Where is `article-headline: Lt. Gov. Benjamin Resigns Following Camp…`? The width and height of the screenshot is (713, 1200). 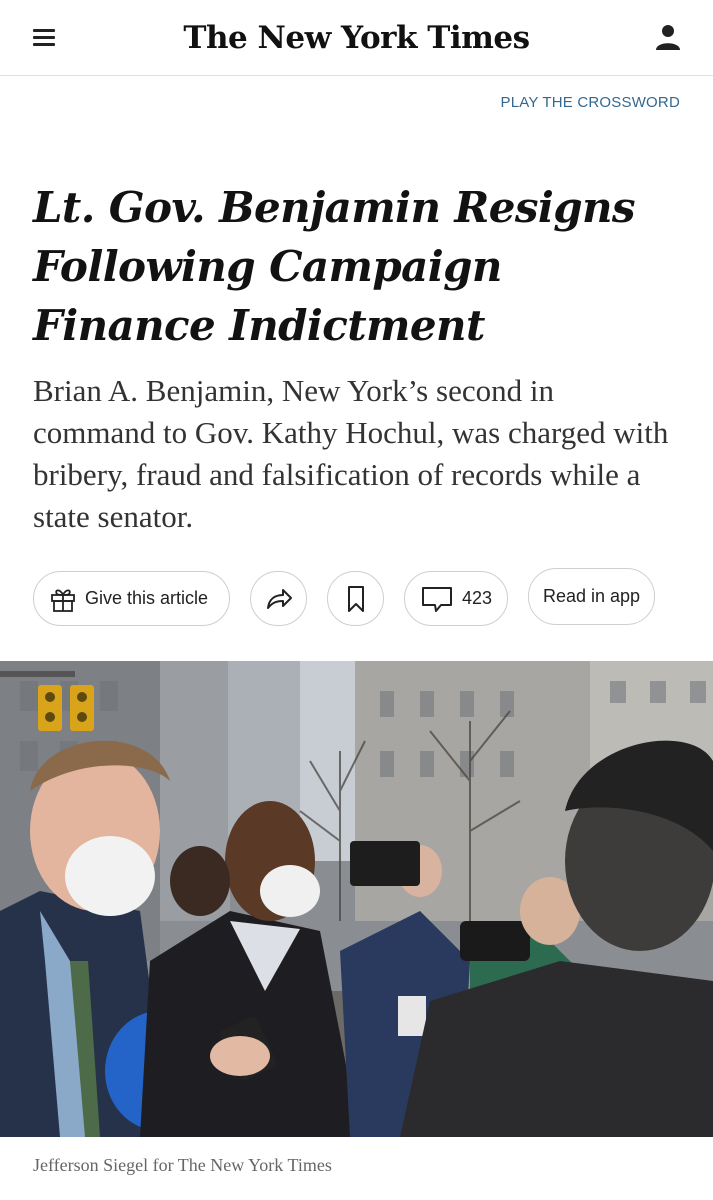 article-headline: Lt. Gov. Benjamin Resigns Following Camp… is located at coordinates (334, 266).